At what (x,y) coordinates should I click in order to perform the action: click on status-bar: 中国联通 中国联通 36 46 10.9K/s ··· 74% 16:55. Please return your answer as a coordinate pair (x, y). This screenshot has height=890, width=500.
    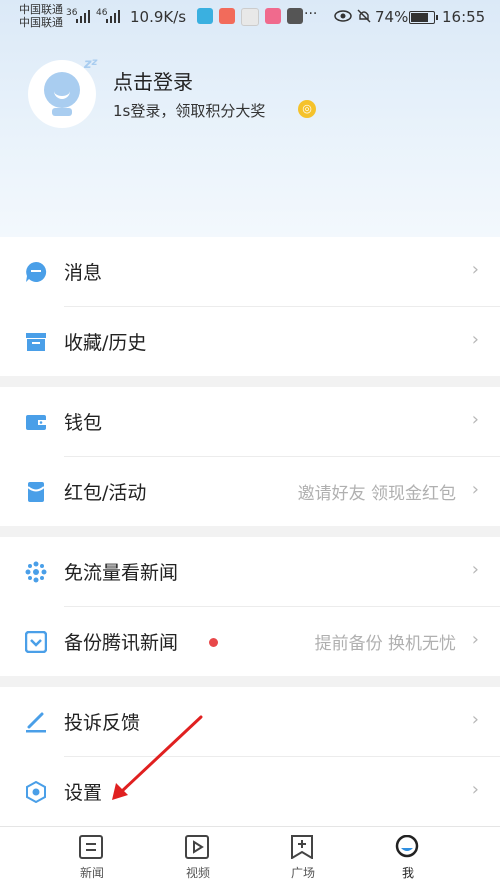
    Looking at the image, I should click on (250, 17).